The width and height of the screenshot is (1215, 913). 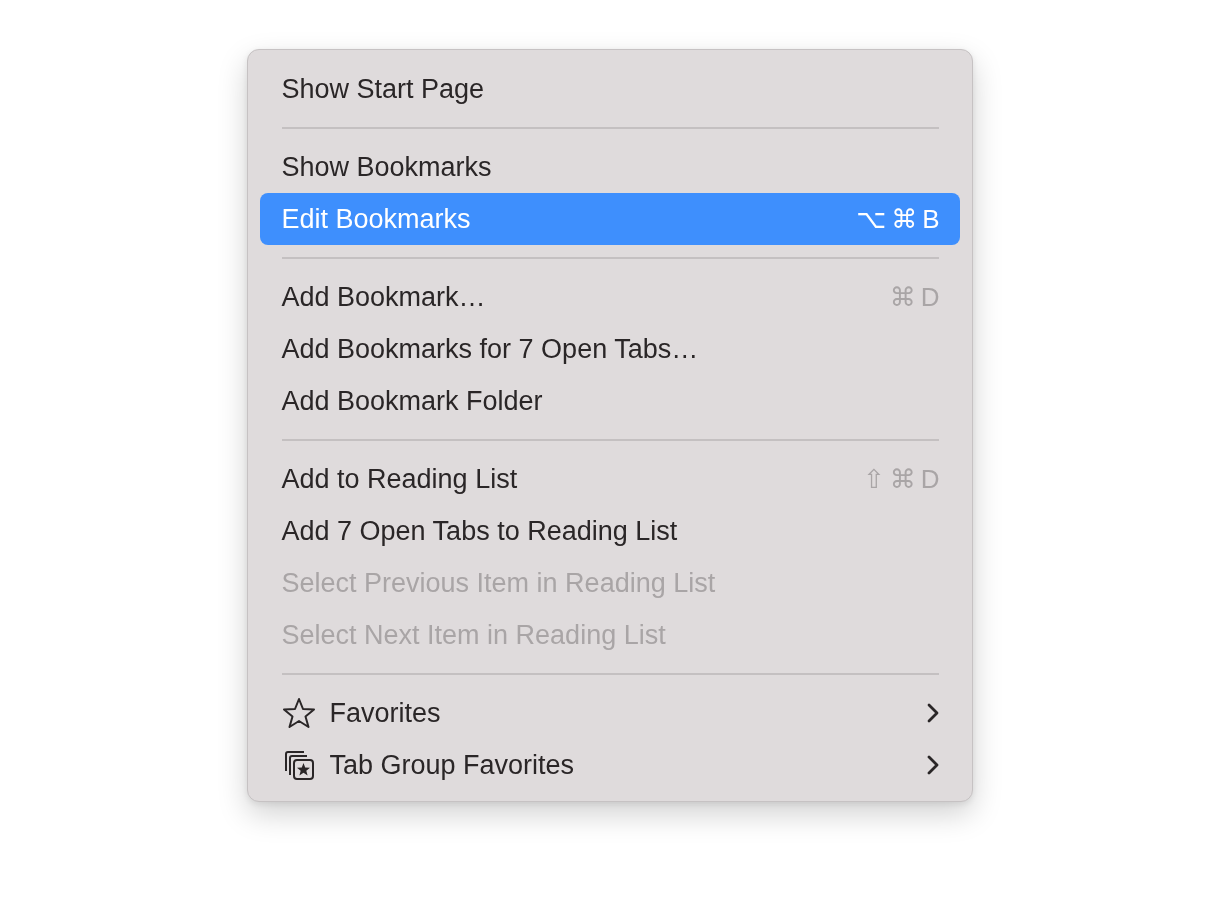 I want to click on menu-item: Show Start Page, so click(x=609, y=89).